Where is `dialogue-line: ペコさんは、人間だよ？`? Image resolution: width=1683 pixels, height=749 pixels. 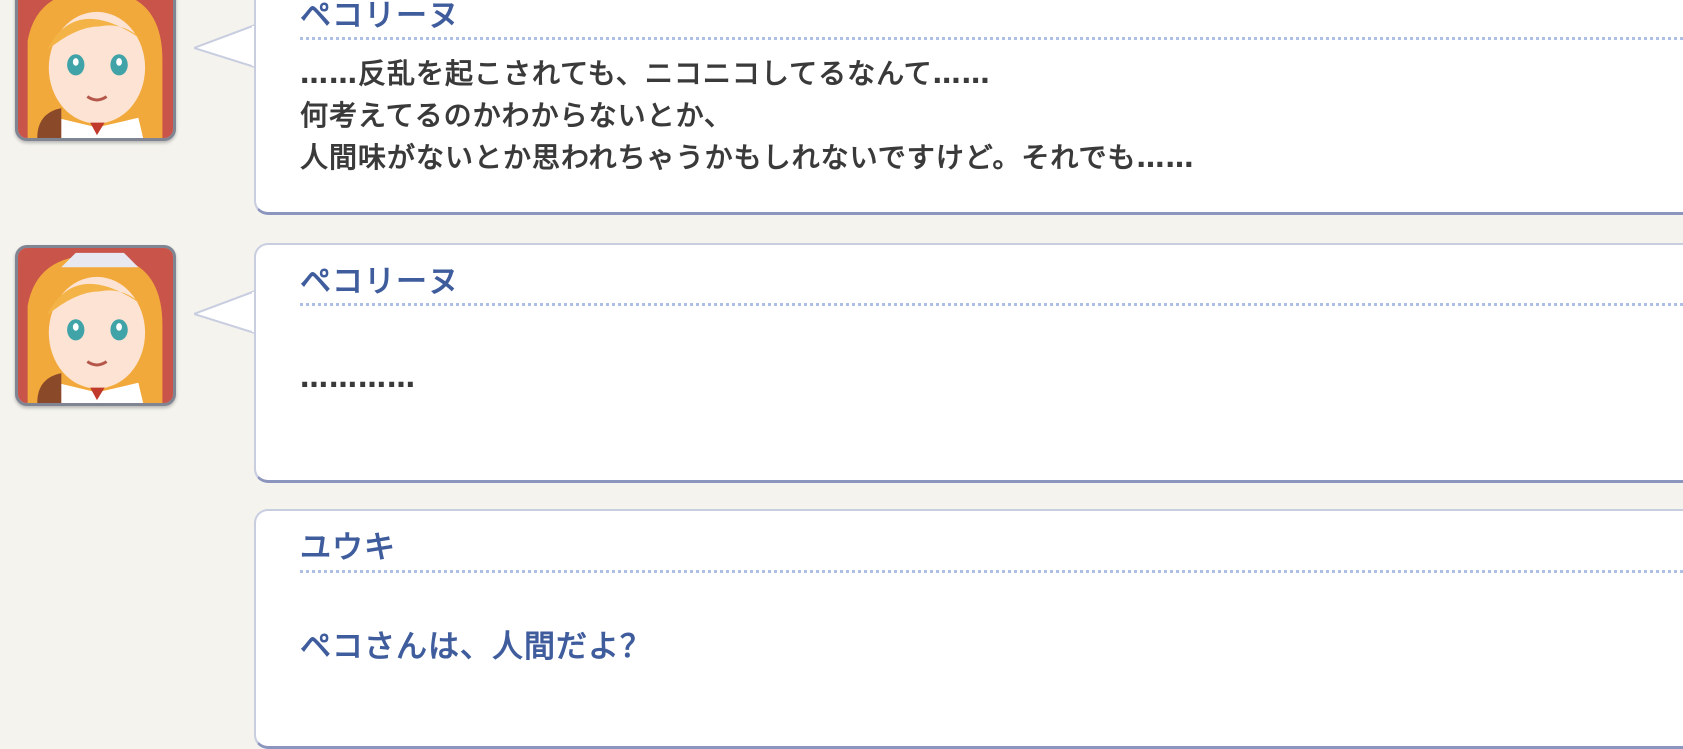 dialogue-line: ペコさんは、人間だよ？ is located at coordinates (476, 647).